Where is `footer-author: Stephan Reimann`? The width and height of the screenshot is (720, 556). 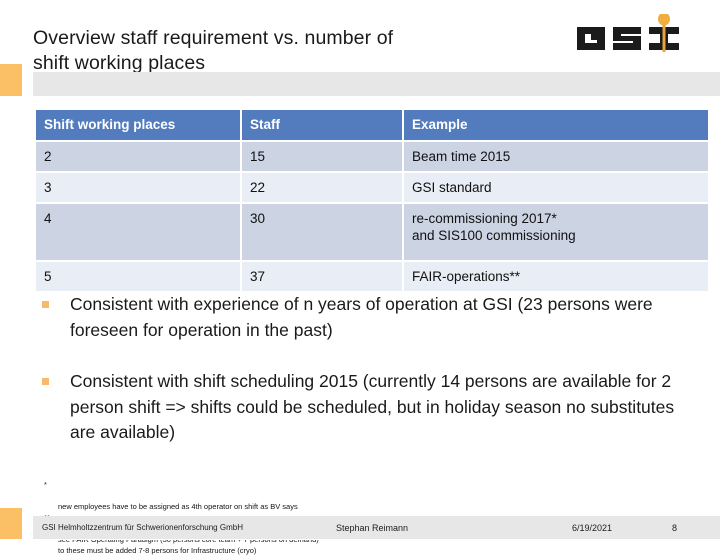 footer-author: Stephan Reimann is located at coordinates (372, 528).